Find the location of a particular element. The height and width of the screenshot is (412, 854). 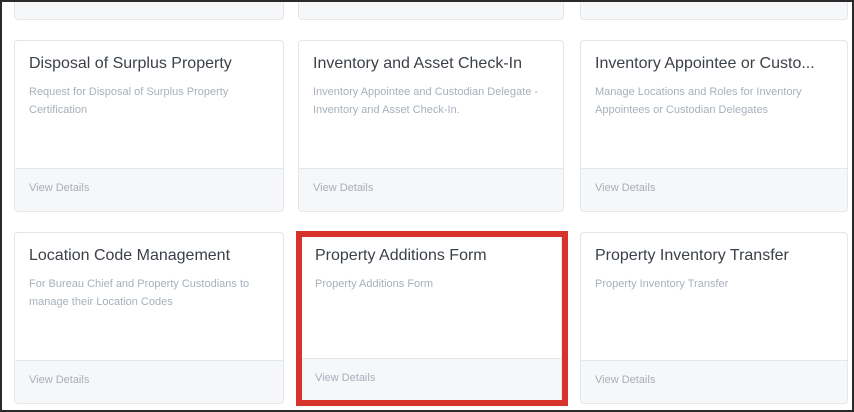

card-description: Property Inventory Transfer is located at coordinates (662, 284).